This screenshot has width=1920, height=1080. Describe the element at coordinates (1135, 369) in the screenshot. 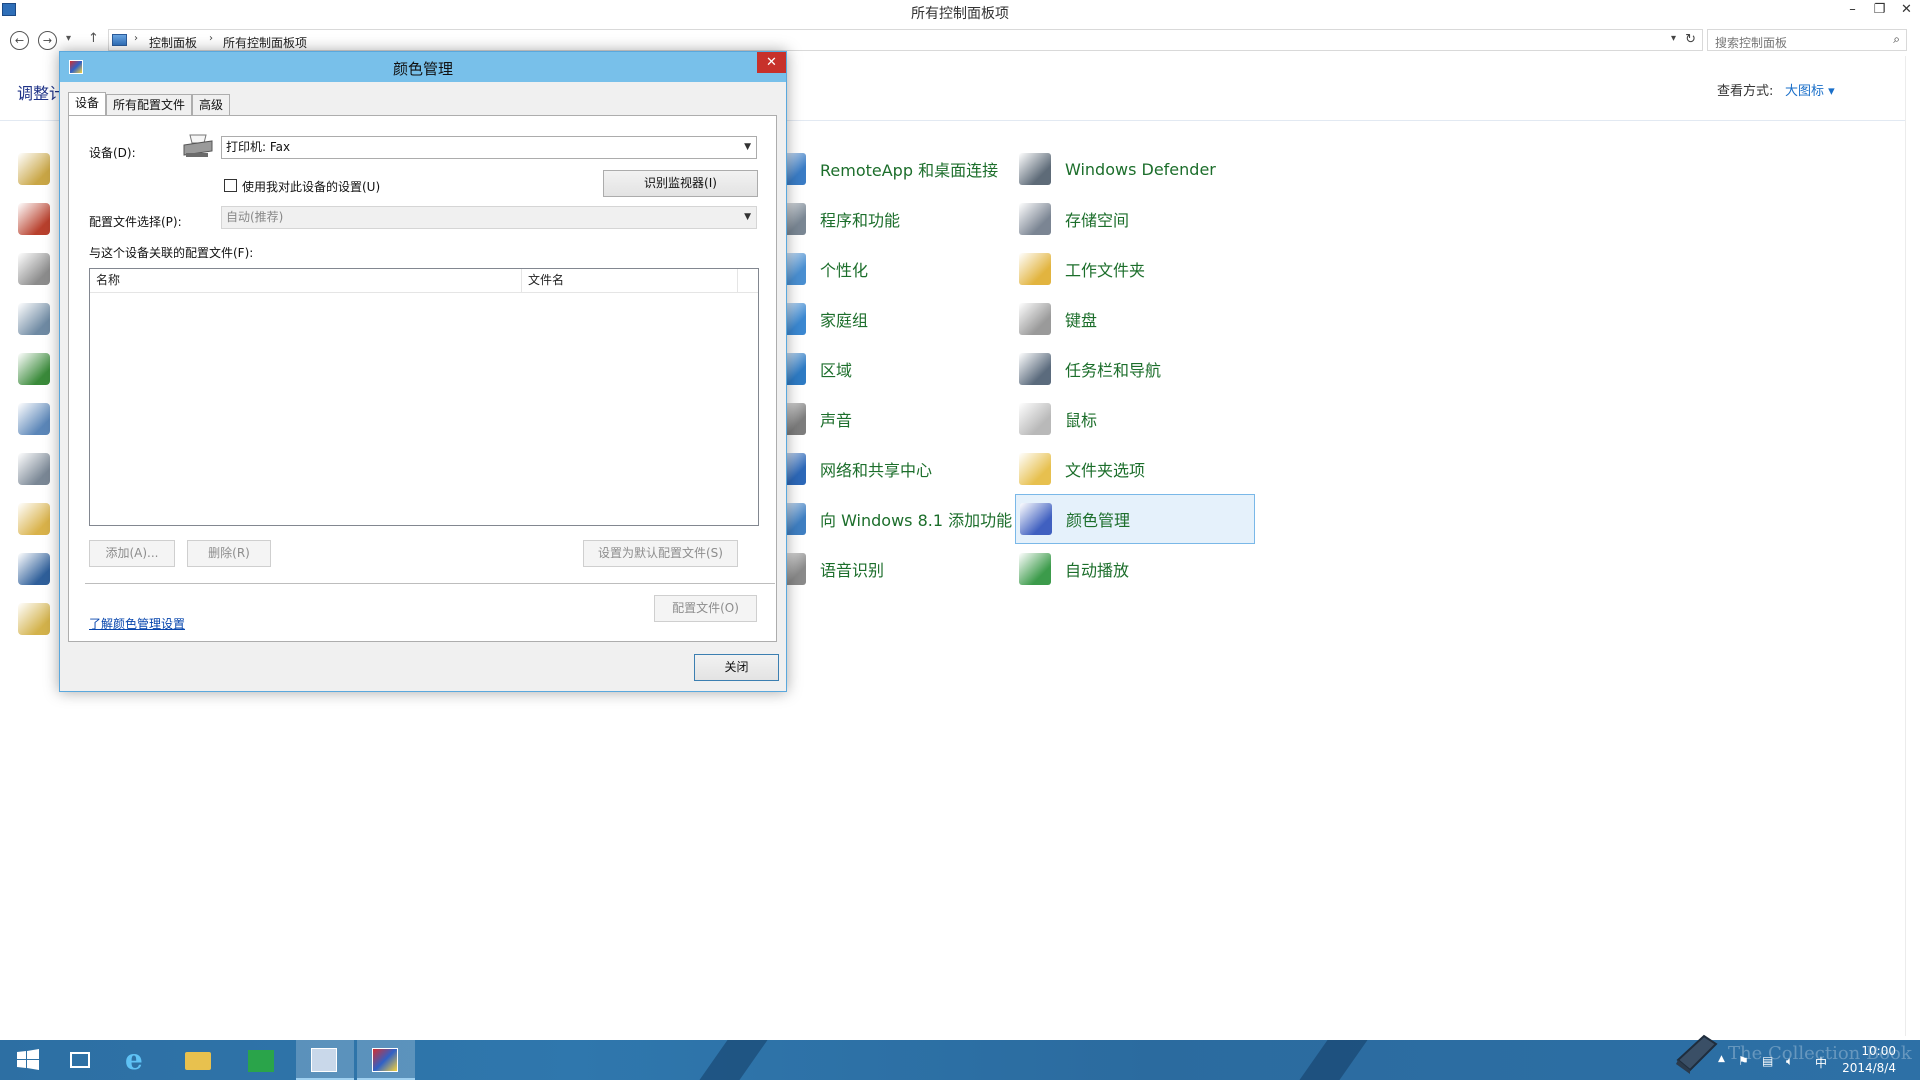

I see `item-taskbar-navigation: 任务栏和导航` at that location.